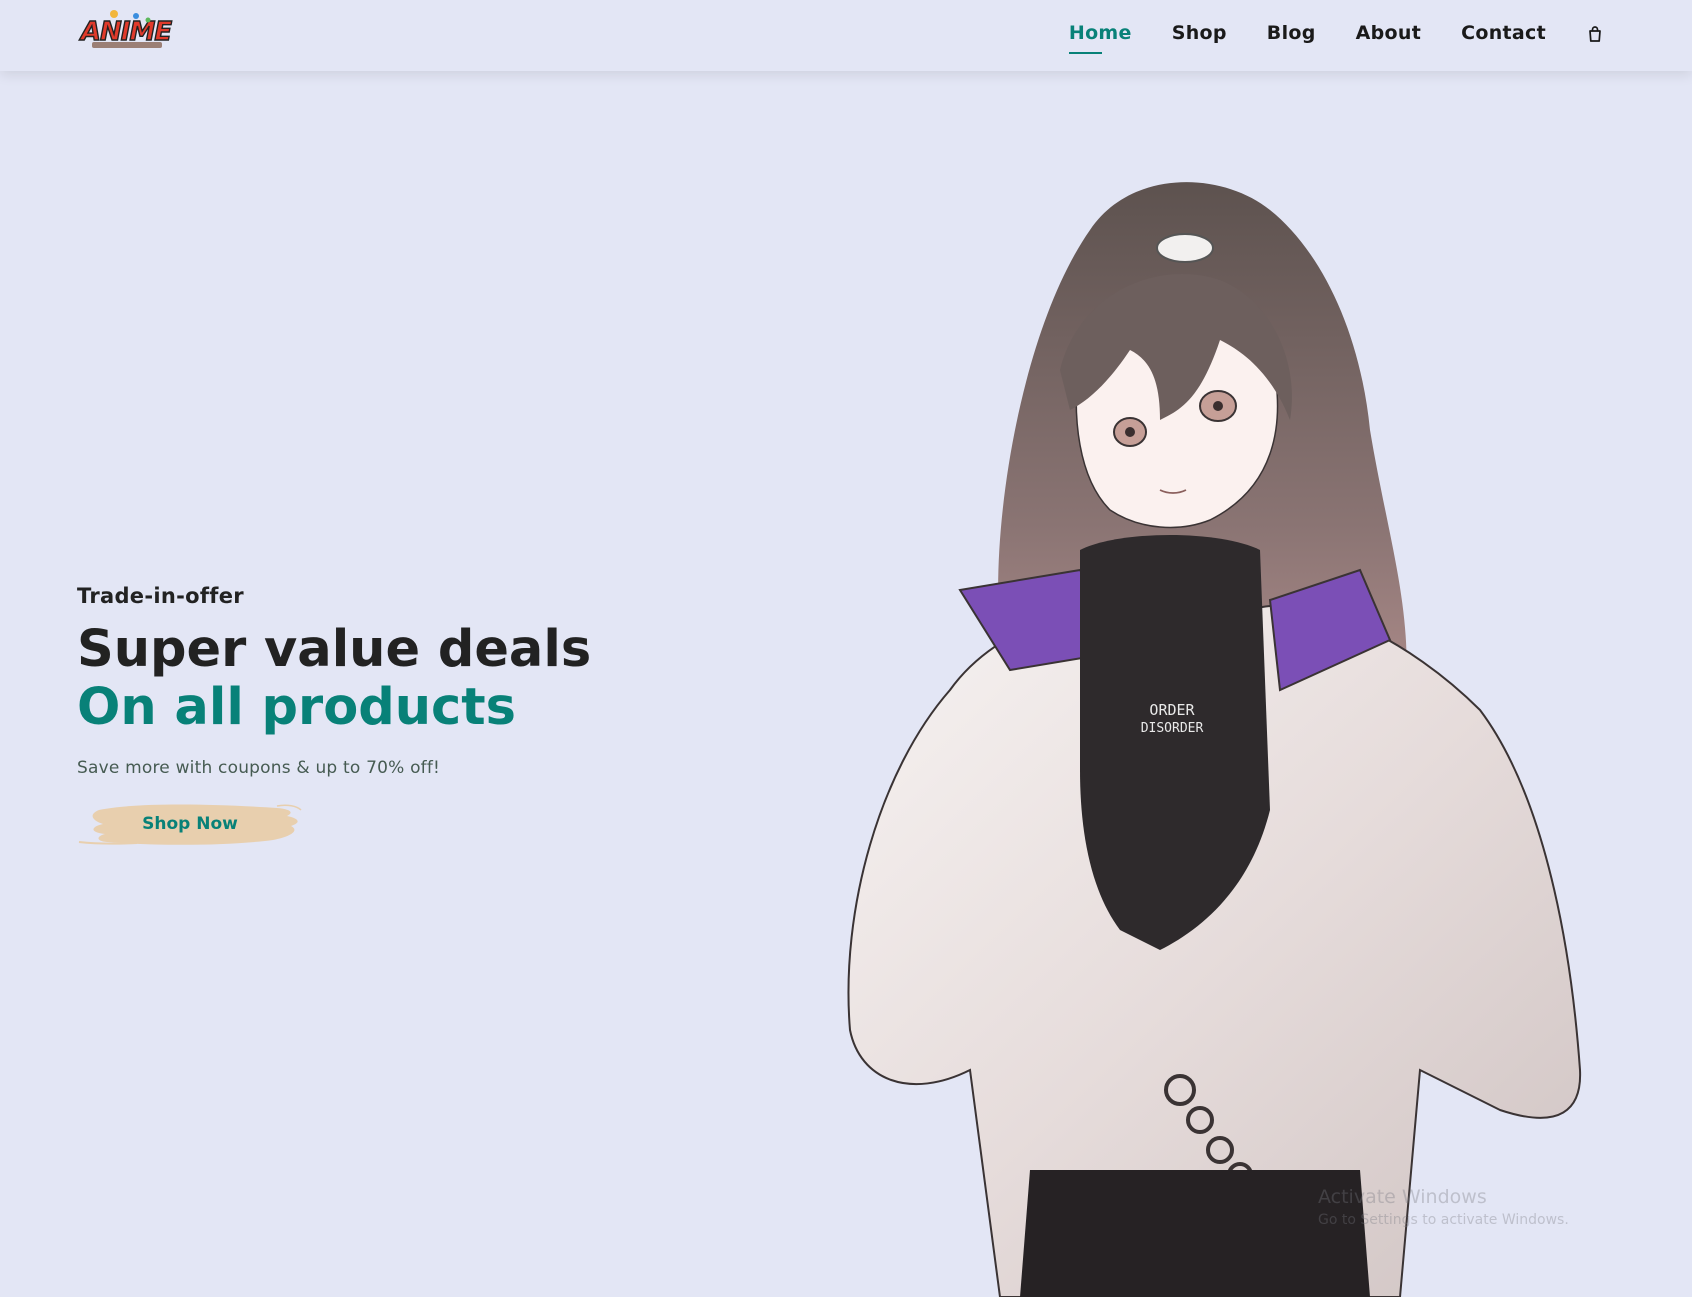 The image size is (1692, 1297). I want to click on shirt-text-disorder: DISORDER, so click(1172, 728).